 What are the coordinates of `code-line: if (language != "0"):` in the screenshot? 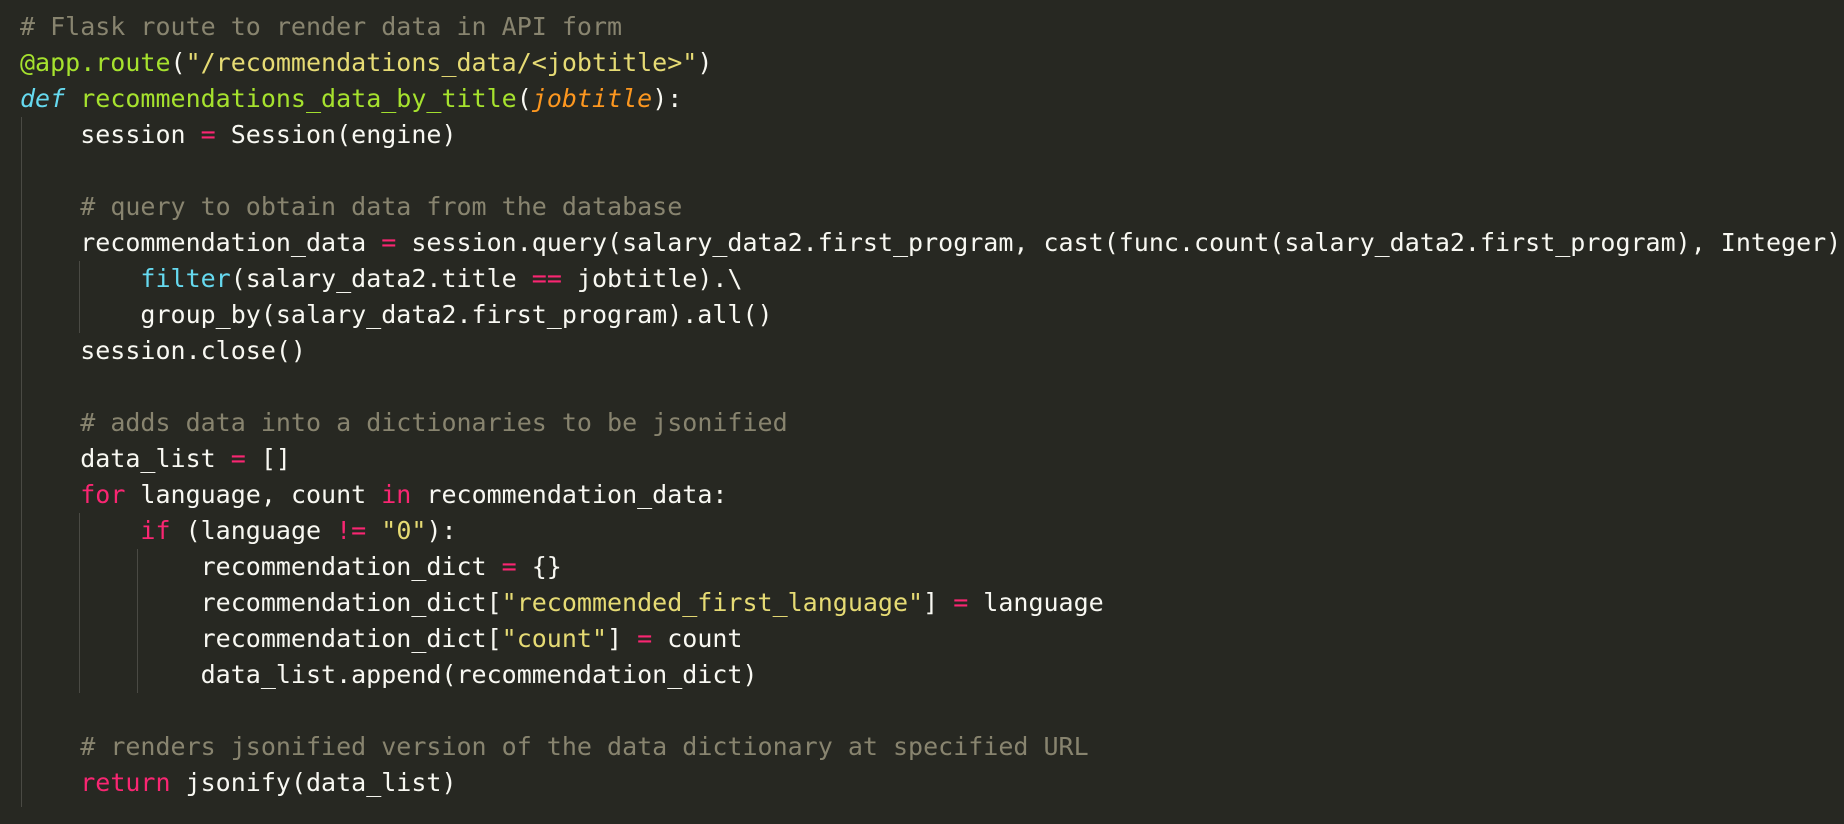 It's located at (238, 531).